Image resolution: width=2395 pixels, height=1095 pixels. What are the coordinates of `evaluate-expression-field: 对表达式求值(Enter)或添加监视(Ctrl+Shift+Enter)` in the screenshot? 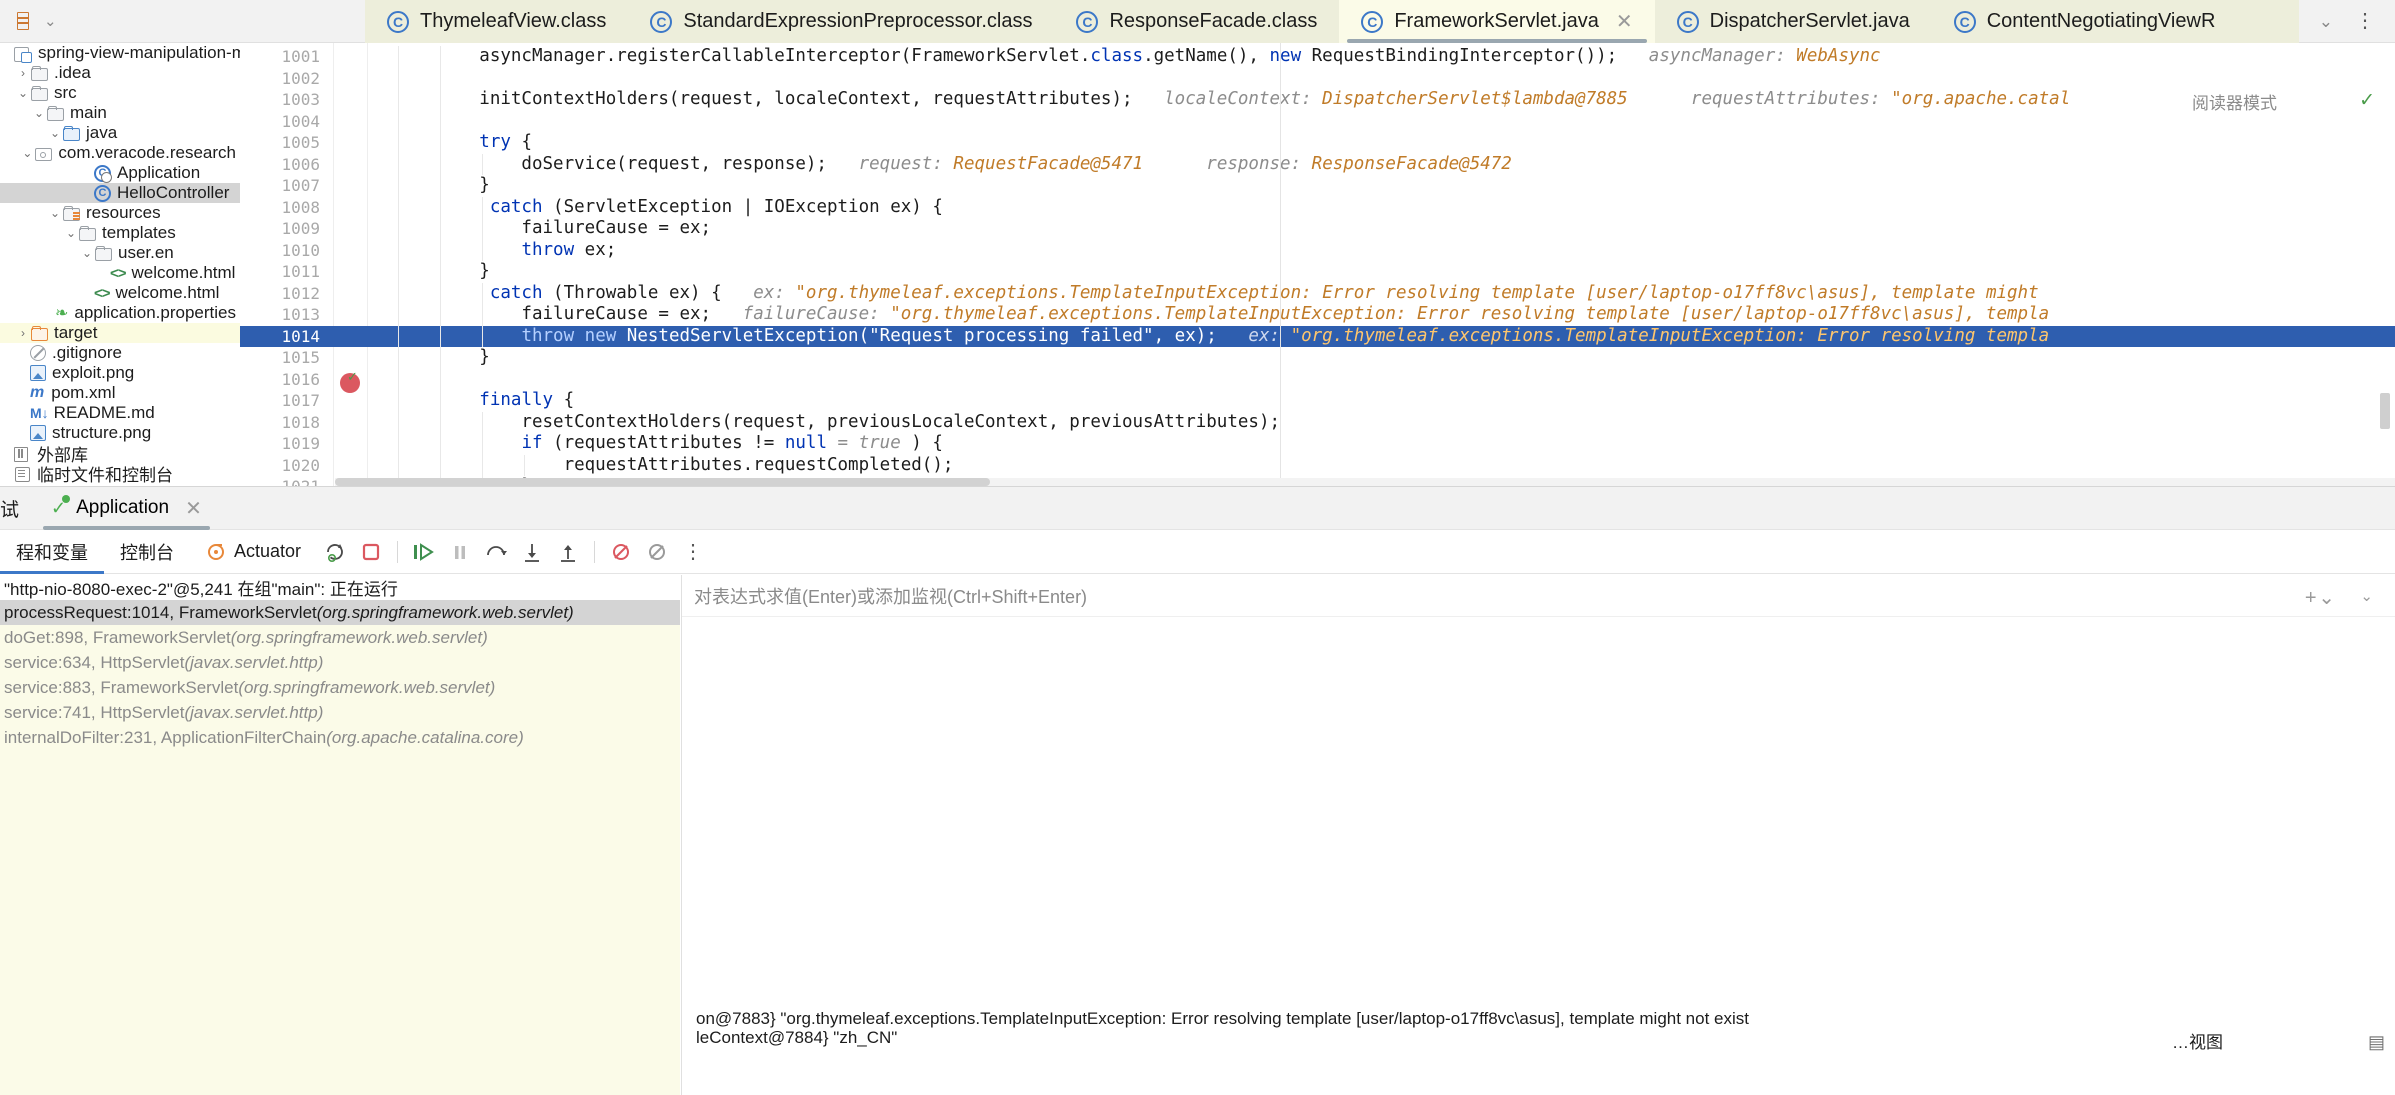 It's located at (1538, 596).